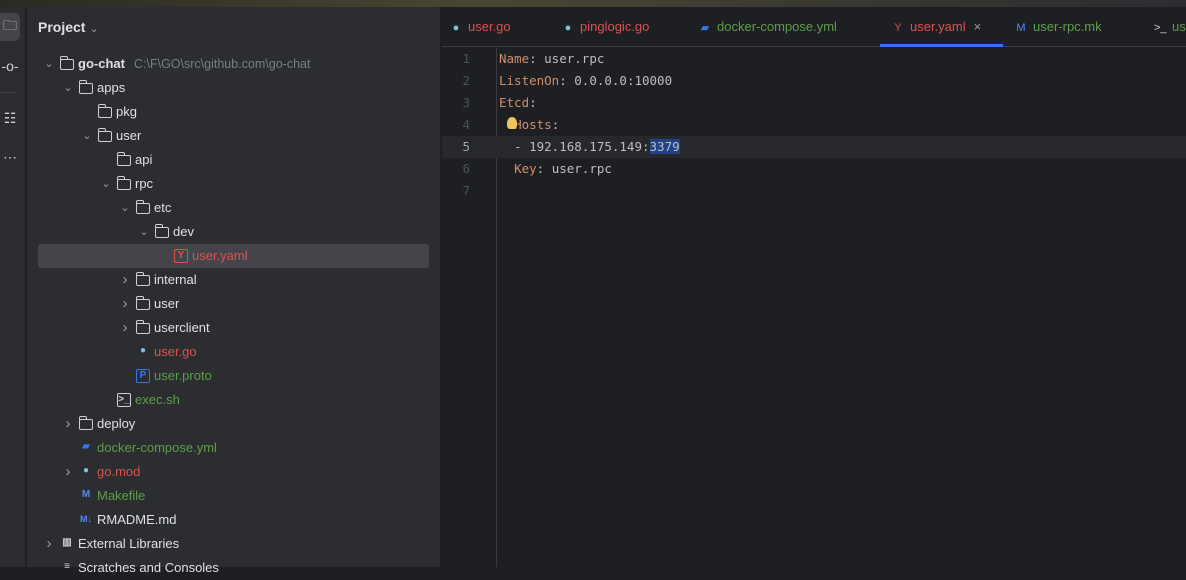  What do you see at coordinates (1067, 26) in the screenshot?
I see `tab-label: user-rpc.mk` at bounding box center [1067, 26].